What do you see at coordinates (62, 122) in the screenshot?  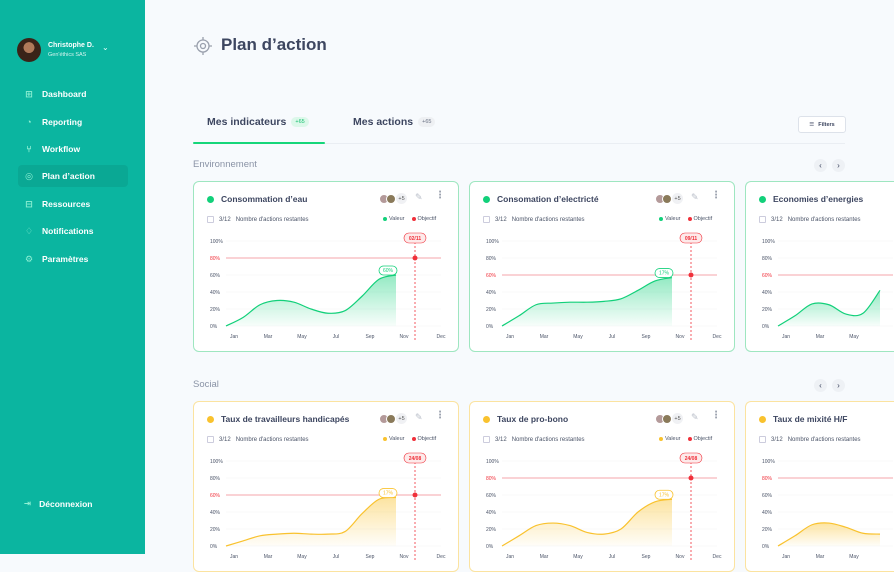 I see `sidebar-item-label: Reporting` at bounding box center [62, 122].